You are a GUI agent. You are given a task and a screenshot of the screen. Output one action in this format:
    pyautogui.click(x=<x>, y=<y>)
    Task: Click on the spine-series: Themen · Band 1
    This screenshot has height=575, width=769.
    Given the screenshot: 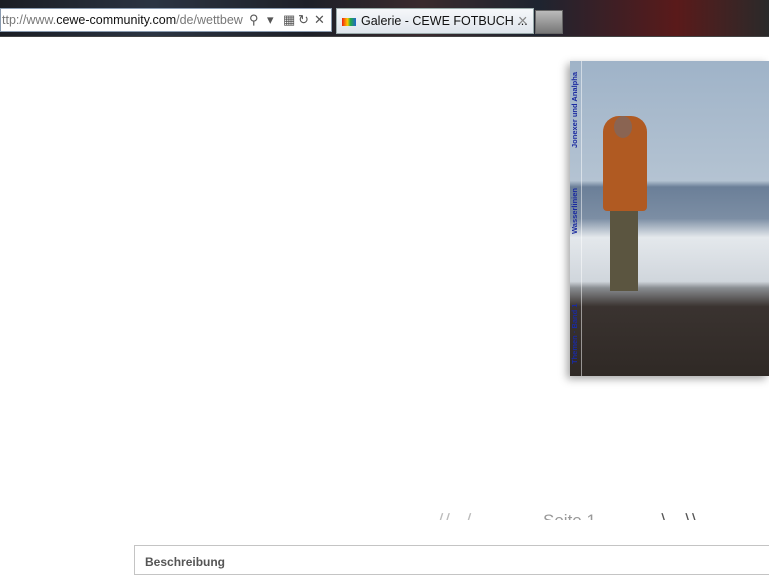 What is the action you would take?
    pyautogui.click(x=574, y=334)
    